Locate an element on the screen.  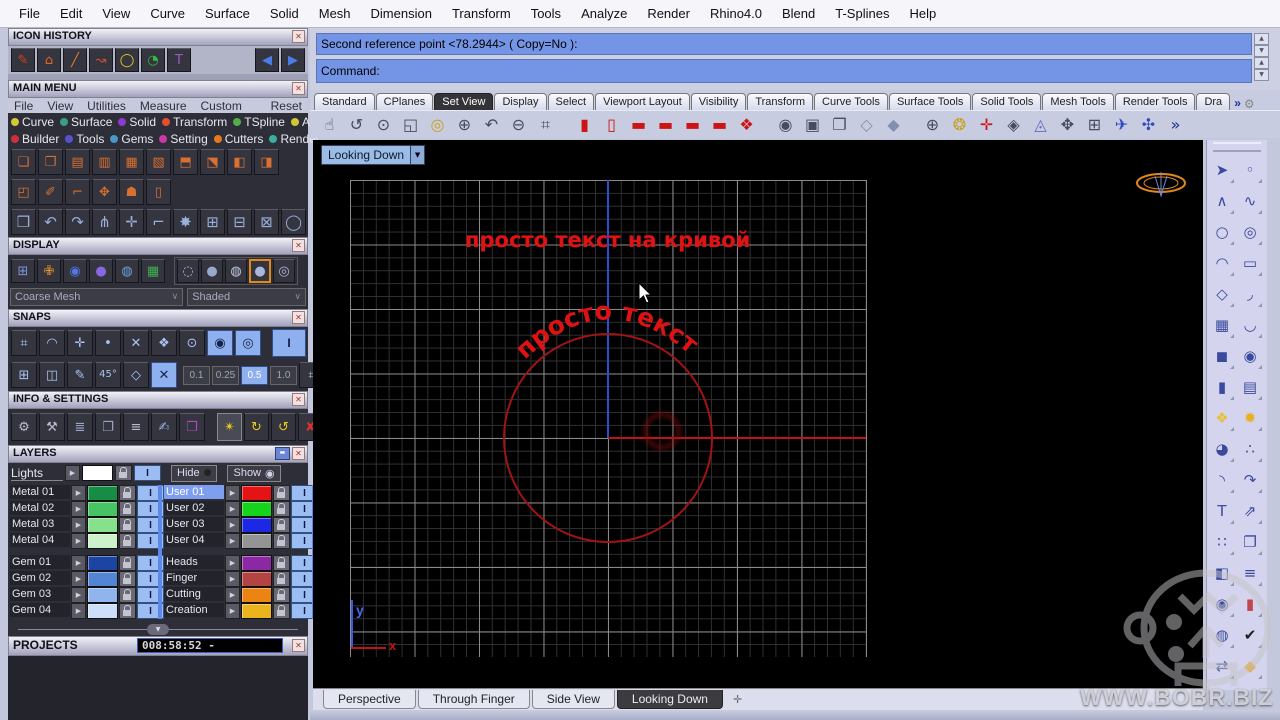
mesh-quality-dropdown: Coarse Mesh ∨ is located at coordinates (97, 297).